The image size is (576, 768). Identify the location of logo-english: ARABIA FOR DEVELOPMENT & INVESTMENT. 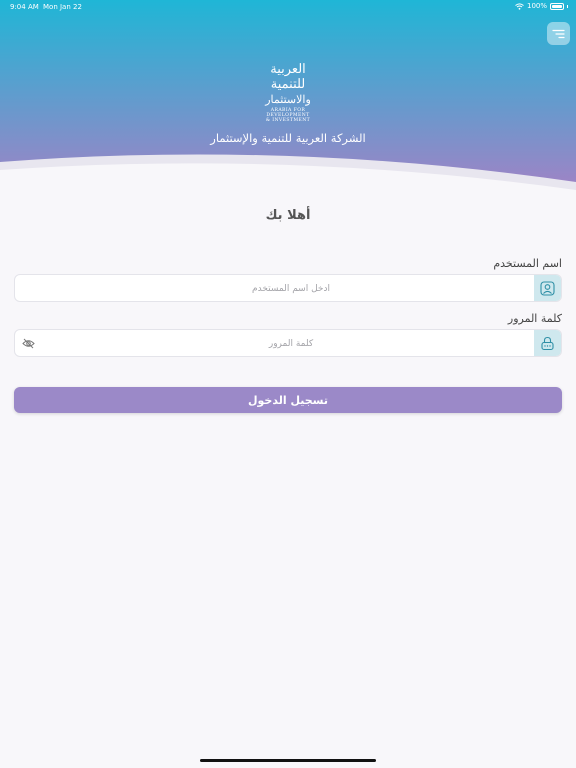
(288, 115).